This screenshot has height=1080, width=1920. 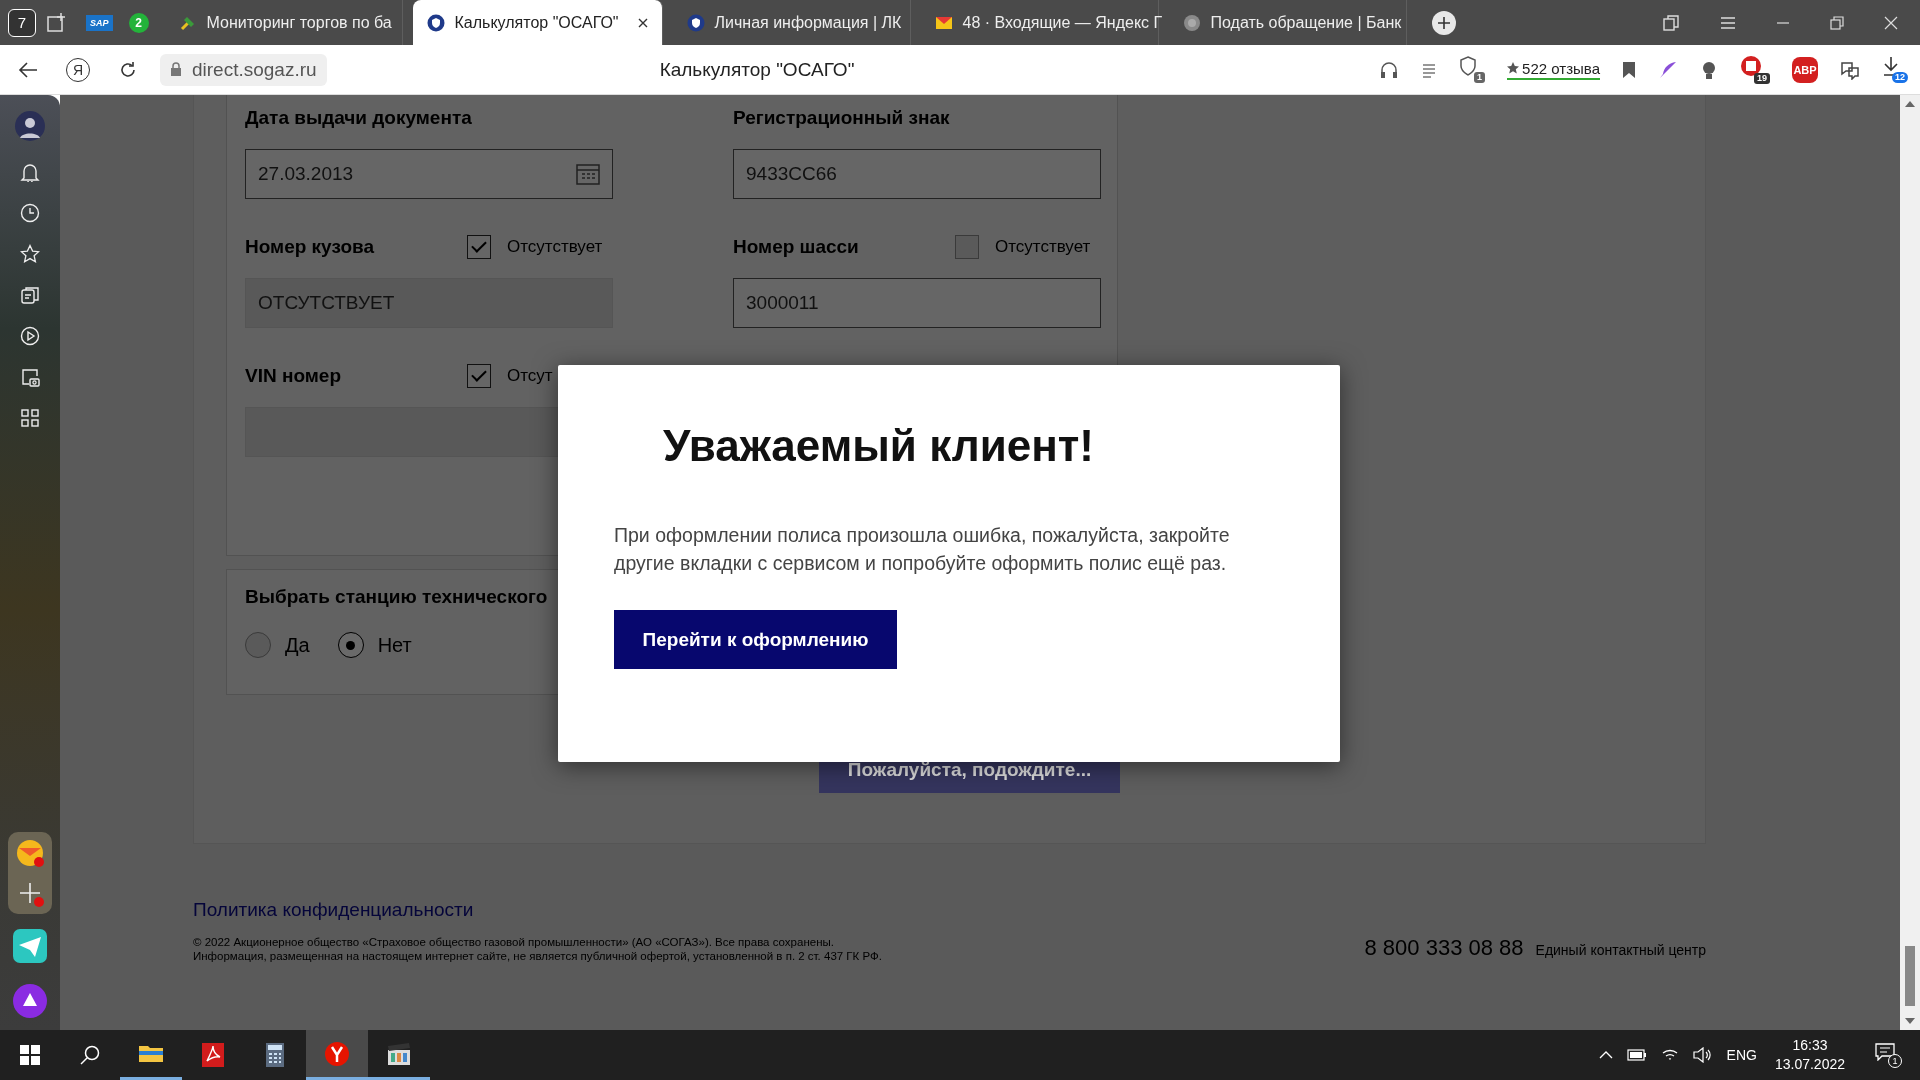 What do you see at coordinates (530, 376) in the screenshot?
I see `checkbox-label: Отсут` at bounding box center [530, 376].